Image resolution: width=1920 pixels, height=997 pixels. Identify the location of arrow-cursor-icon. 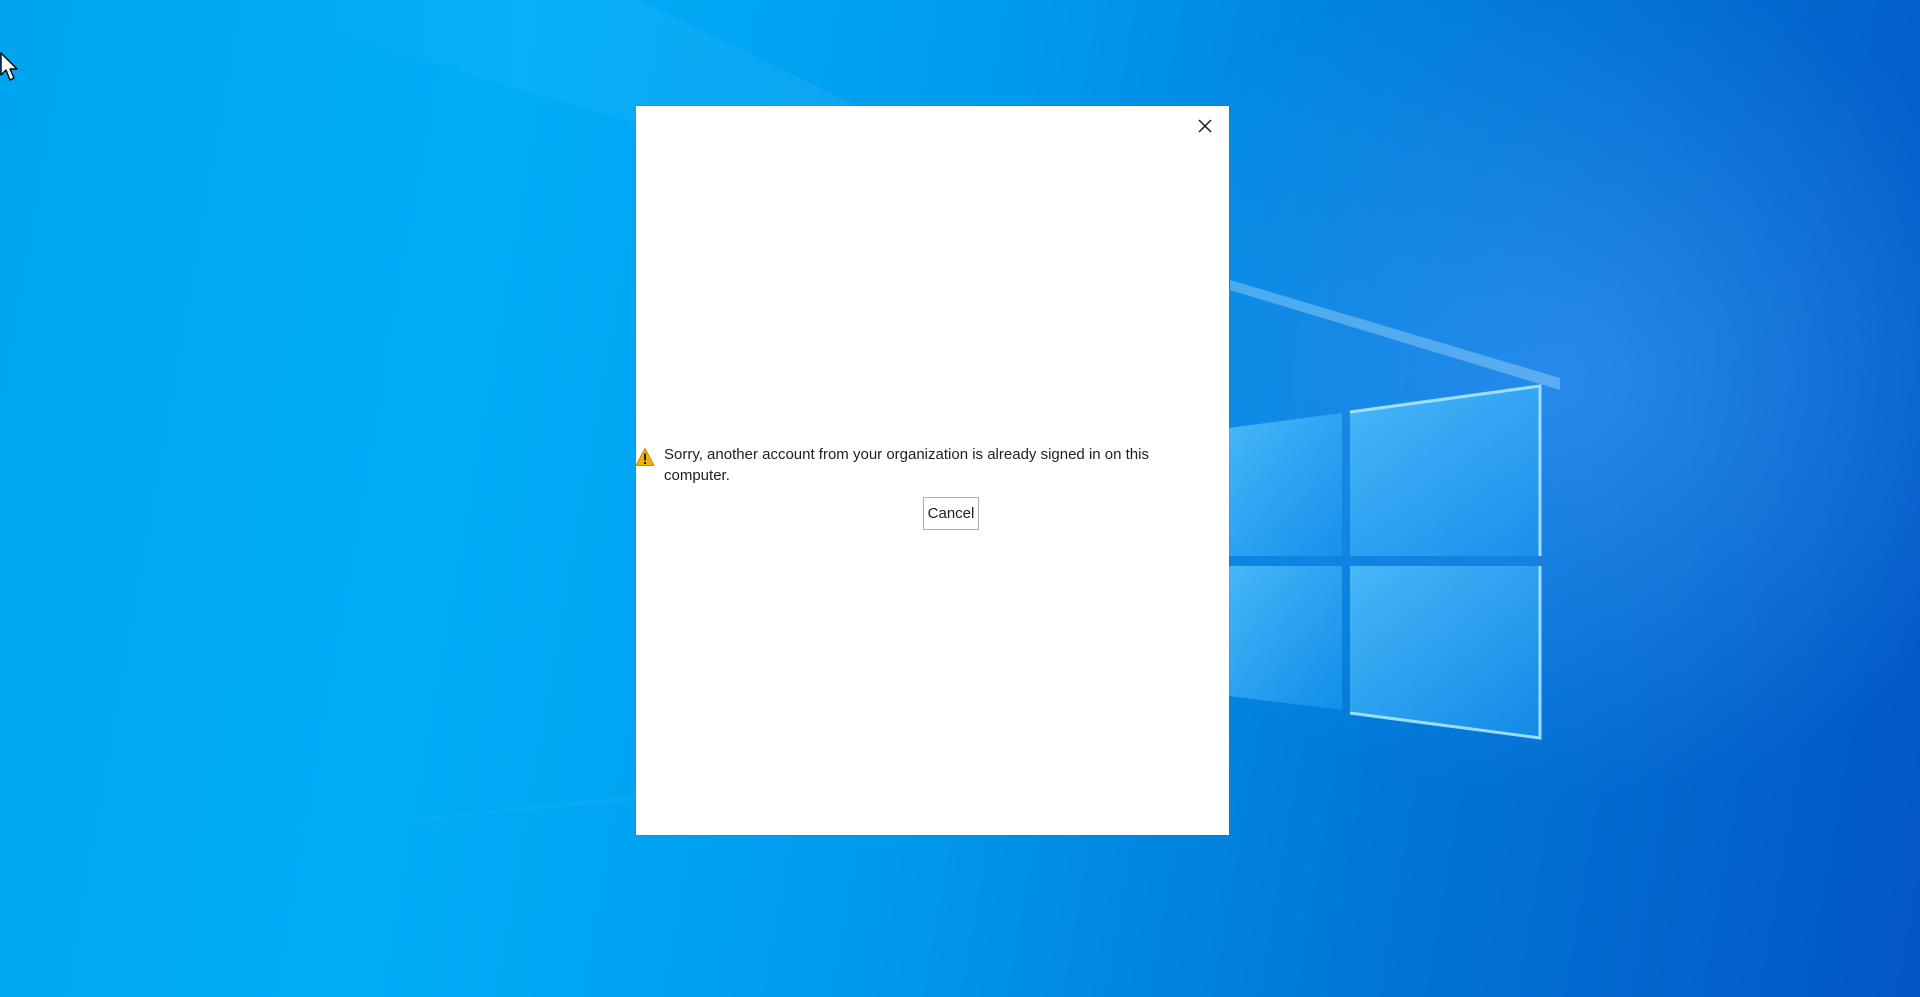
(9, 66).